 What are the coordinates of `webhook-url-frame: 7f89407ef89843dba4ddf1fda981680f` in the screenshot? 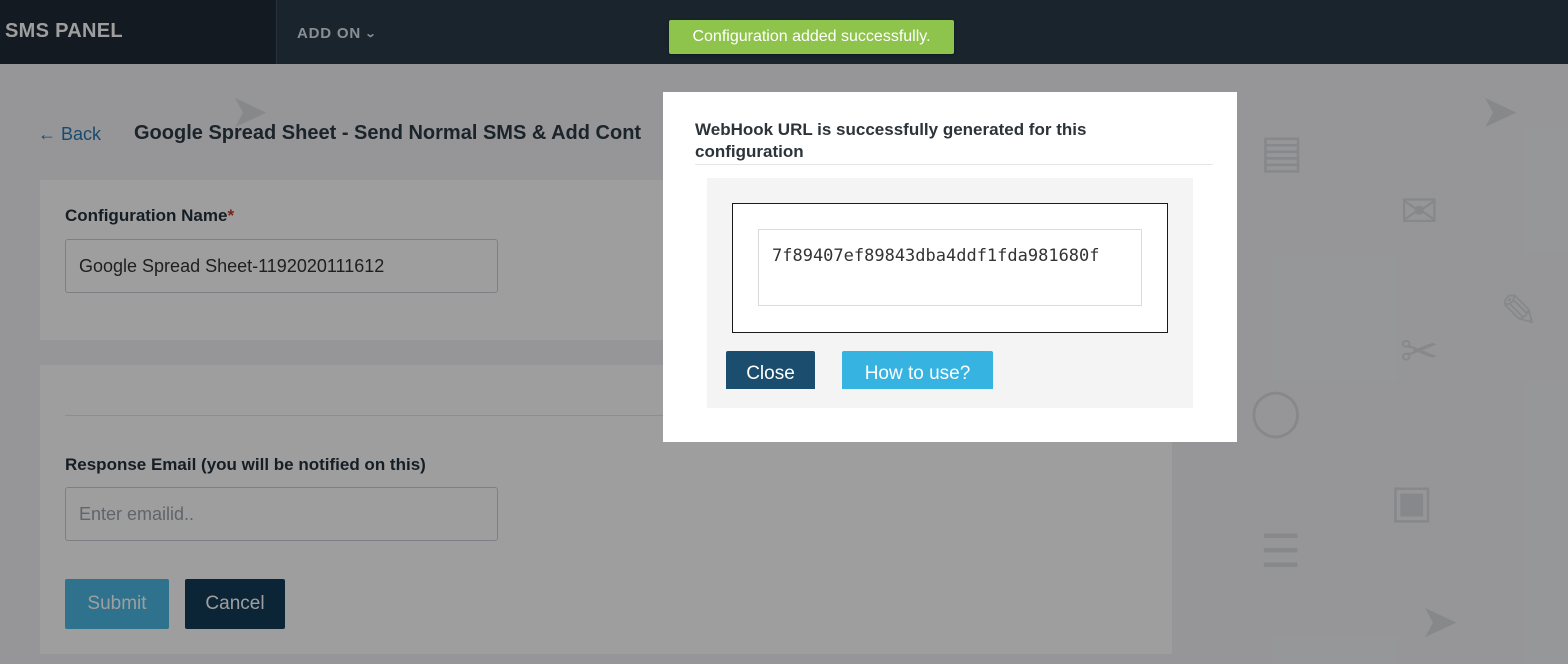 It's located at (950, 268).